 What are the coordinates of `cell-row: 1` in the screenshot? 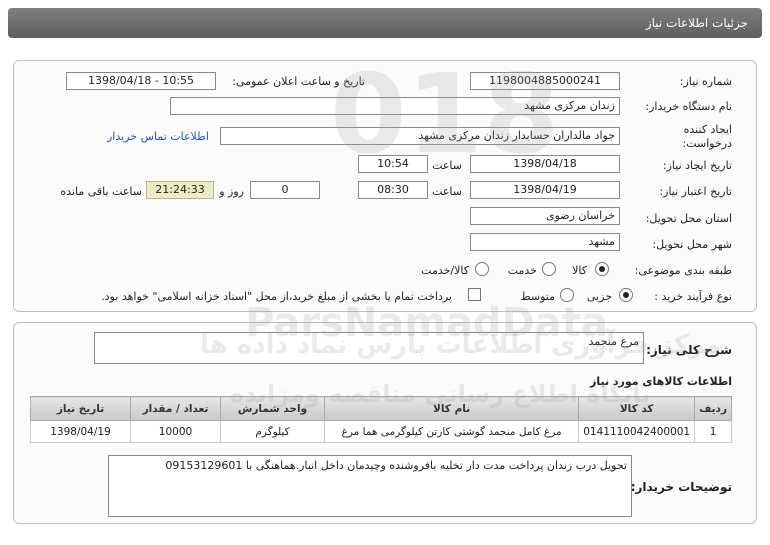 It's located at (713, 431).